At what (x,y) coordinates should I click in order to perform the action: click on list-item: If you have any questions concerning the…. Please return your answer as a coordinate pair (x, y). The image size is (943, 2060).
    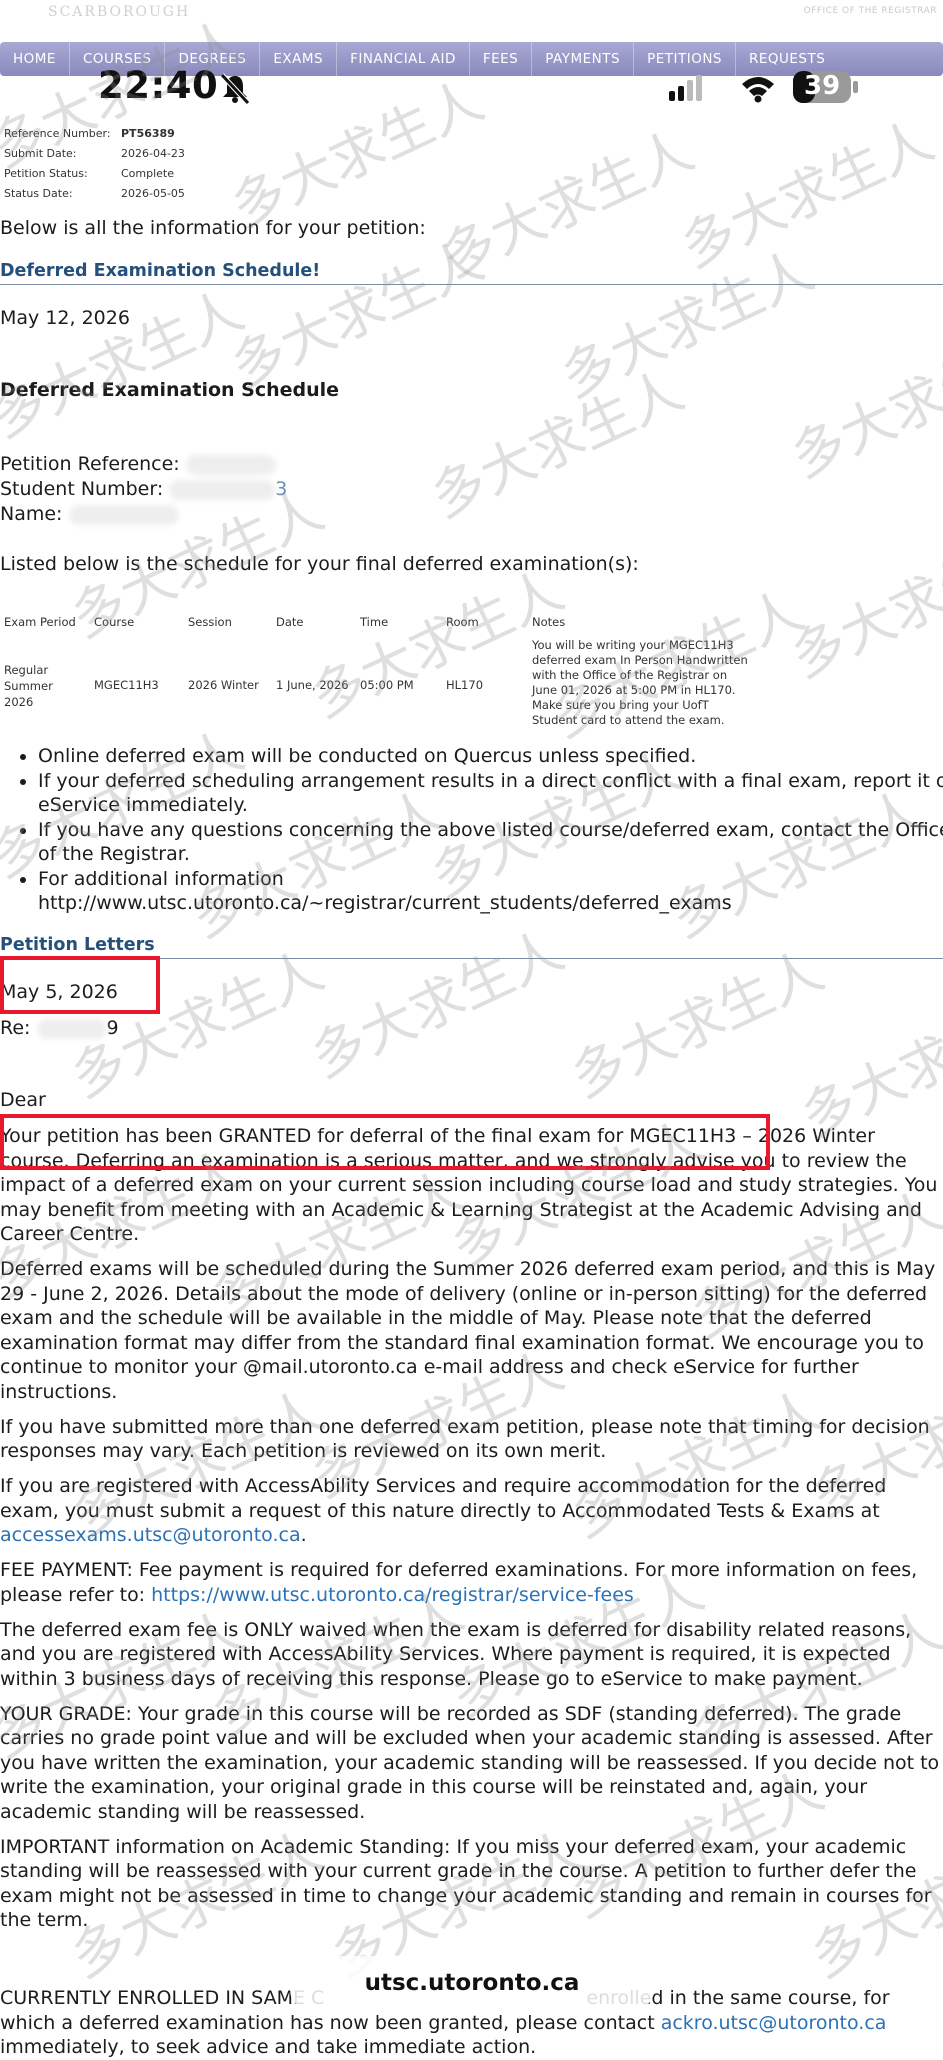
    Looking at the image, I should click on (490, 842).